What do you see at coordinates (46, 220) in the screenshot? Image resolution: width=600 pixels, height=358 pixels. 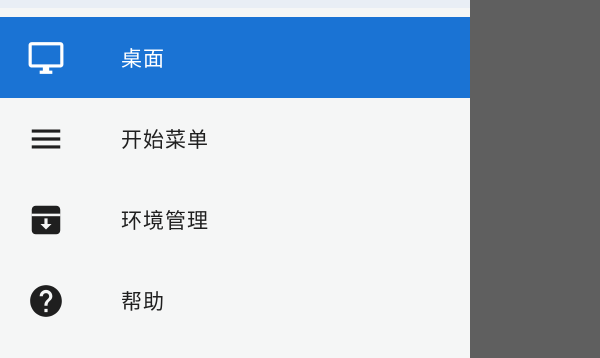 I see `archive-box-icon` at bounding box center [46, 220].